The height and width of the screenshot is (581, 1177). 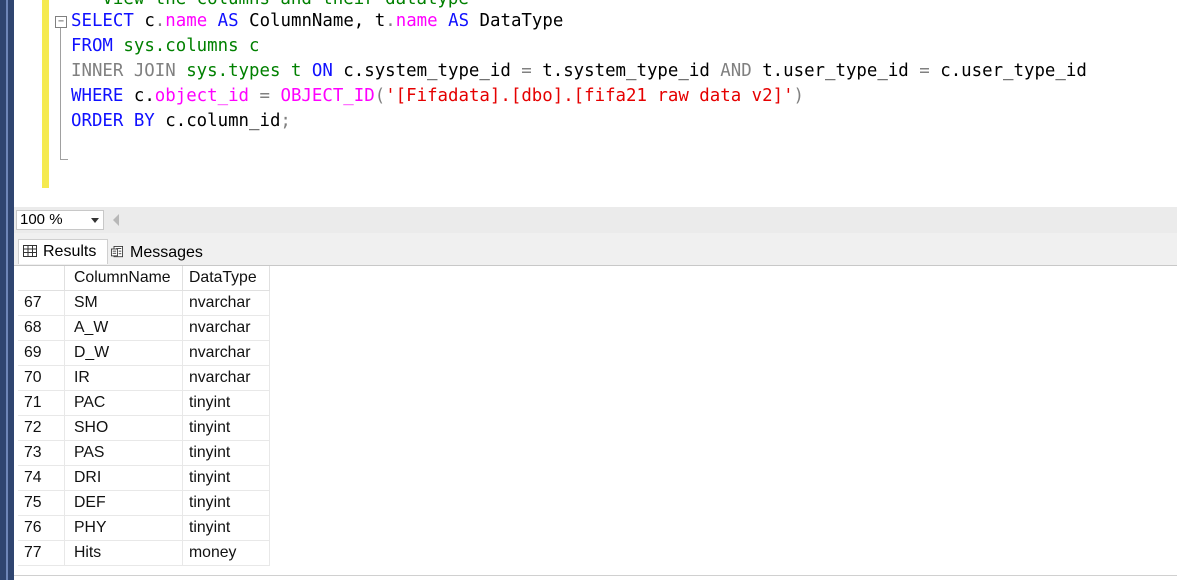 I want to click on keyword-select: SELECT, so click(x=102, y=21).